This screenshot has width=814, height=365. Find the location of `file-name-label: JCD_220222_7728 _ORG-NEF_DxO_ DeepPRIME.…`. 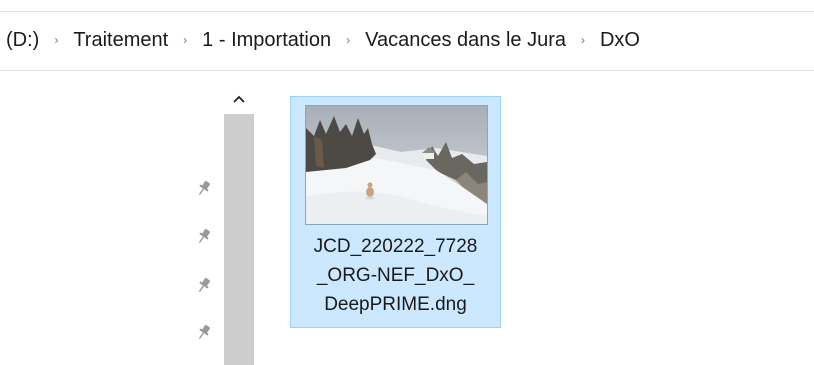

file-name-label: JCD_220222_7728 _ORG-NEF_DxO_ DeepPRIME.… is located at coordinates (395, 275).